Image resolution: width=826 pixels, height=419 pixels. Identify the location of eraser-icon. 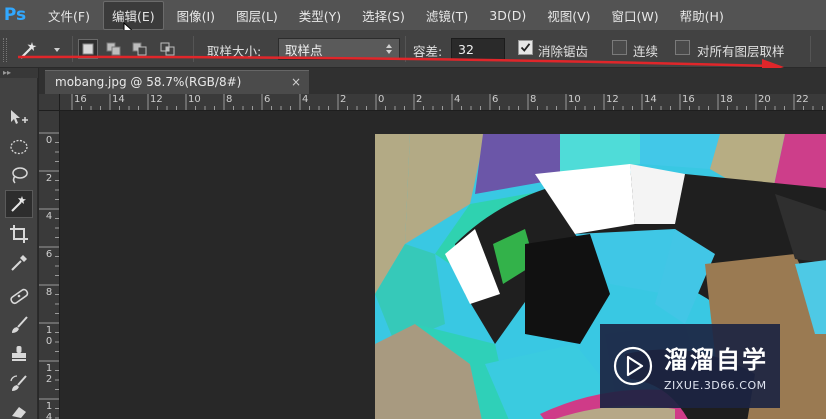
(19, 412).